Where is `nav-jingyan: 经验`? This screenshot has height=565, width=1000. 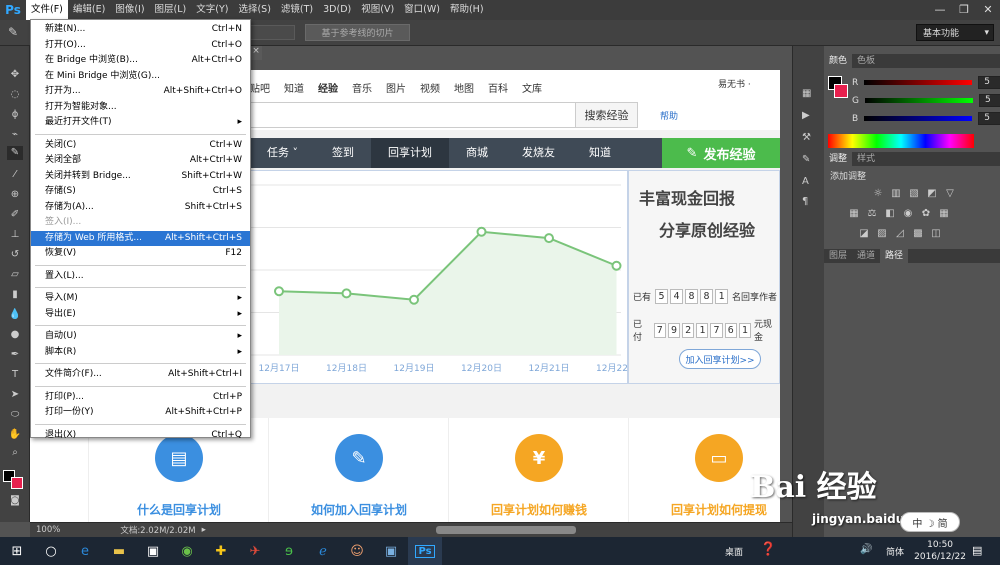
nav-jingyan: 经验 is located at coordinates (328, 87).